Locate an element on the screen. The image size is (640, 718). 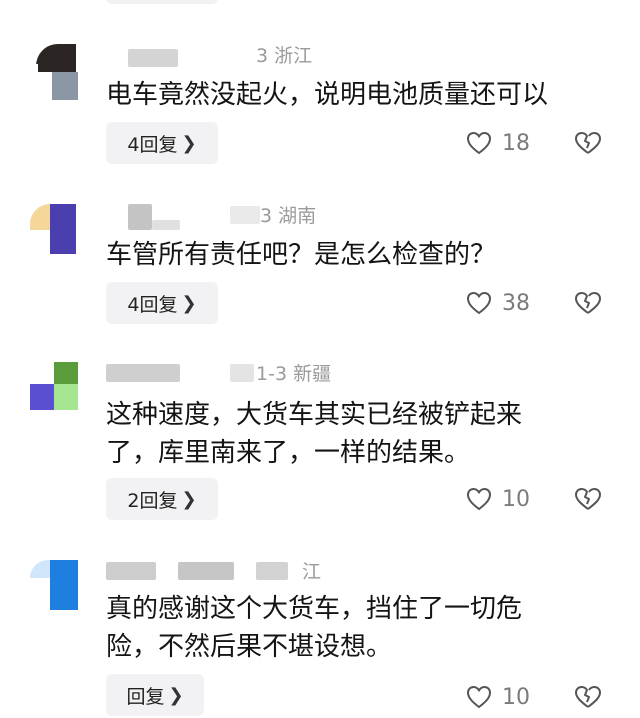
like-button: 18 is located at coordinates (506, 143).